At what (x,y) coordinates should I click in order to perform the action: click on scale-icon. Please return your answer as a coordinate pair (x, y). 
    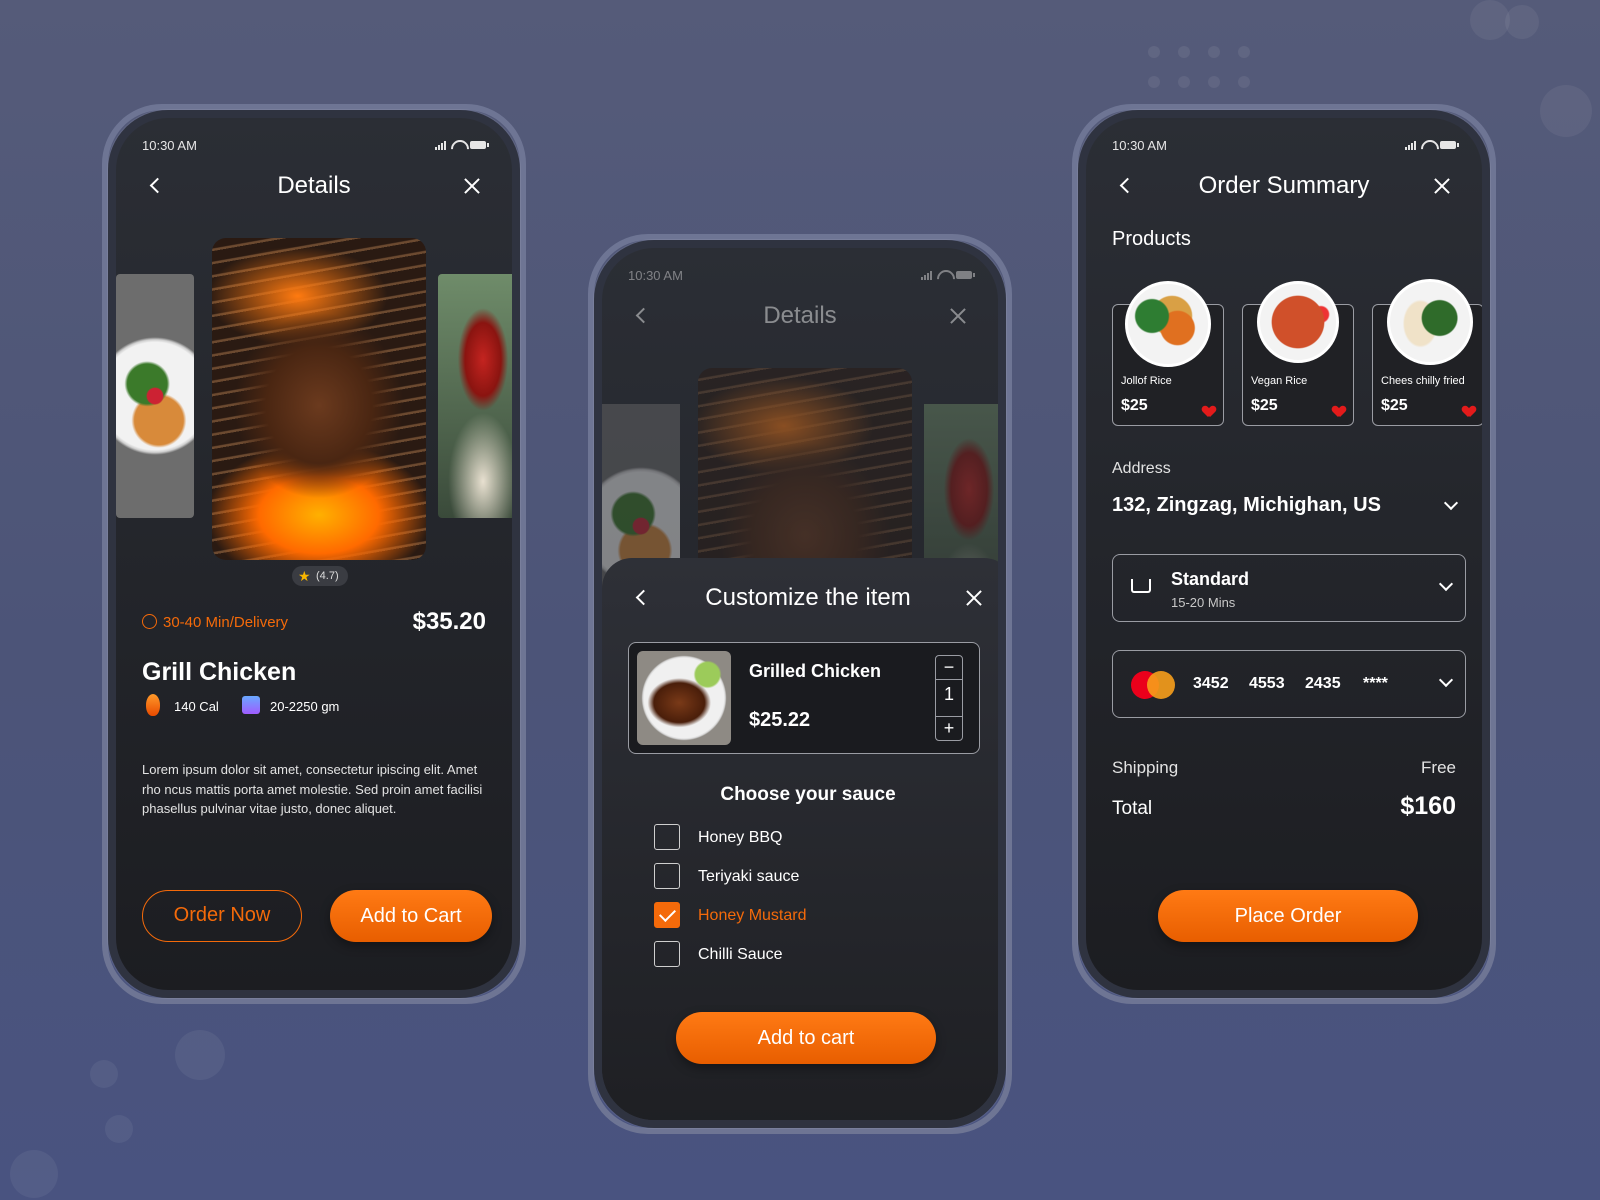
    Looking at the image, I should click on (251, 705).